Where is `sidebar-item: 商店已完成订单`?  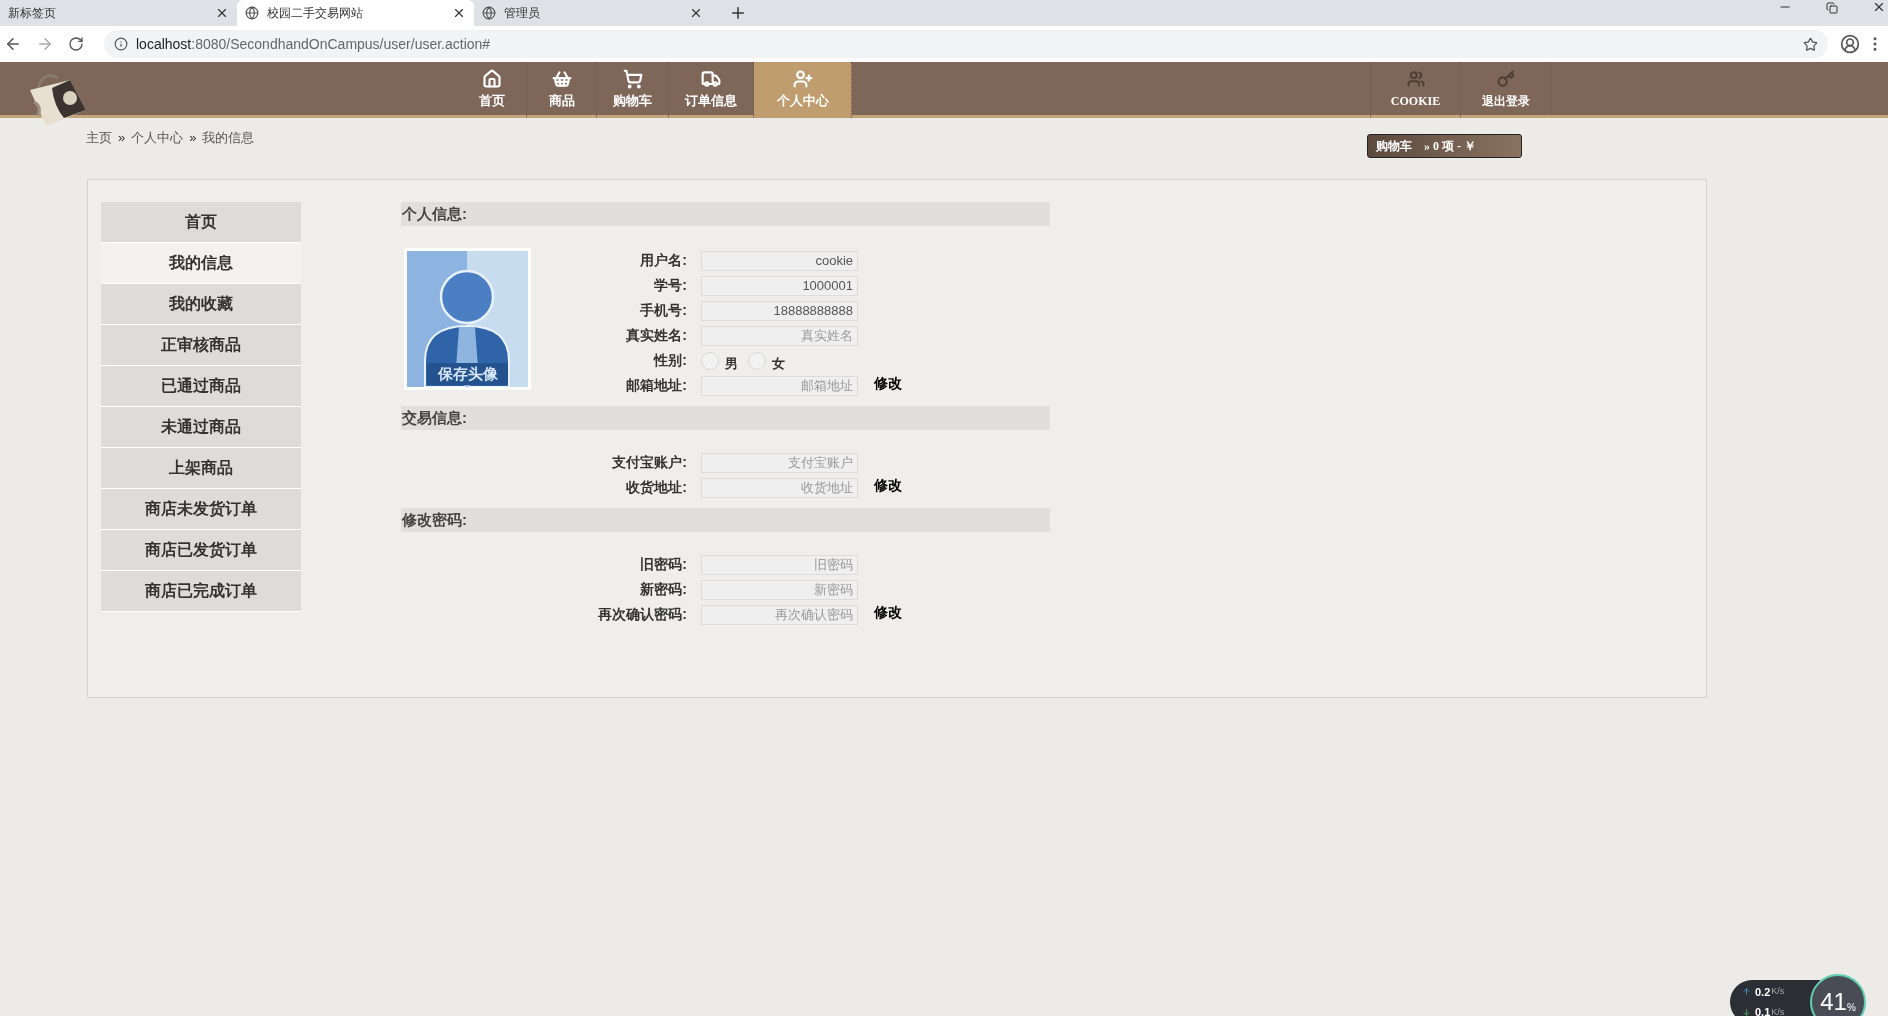 sidebar-item: 商店已完成订单 is located at coordinates (201, 591).